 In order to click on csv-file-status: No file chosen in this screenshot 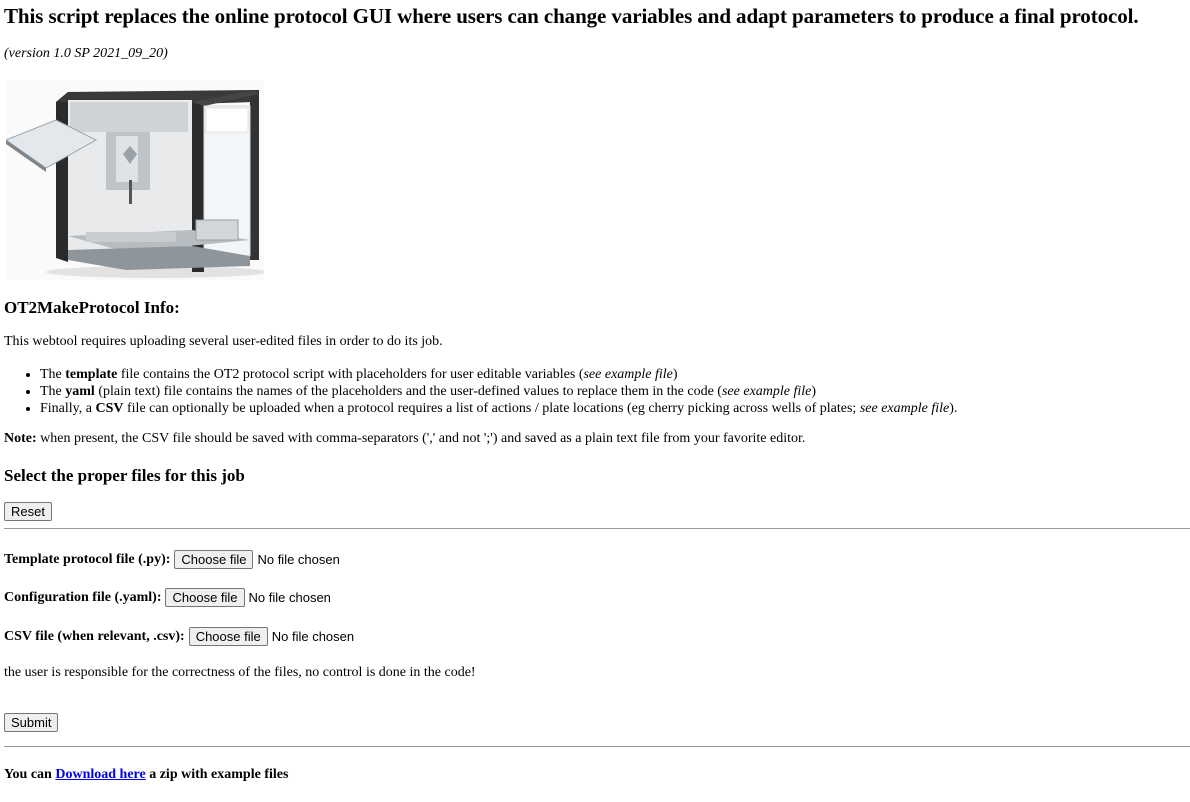, I will do `click(313, 636)`.